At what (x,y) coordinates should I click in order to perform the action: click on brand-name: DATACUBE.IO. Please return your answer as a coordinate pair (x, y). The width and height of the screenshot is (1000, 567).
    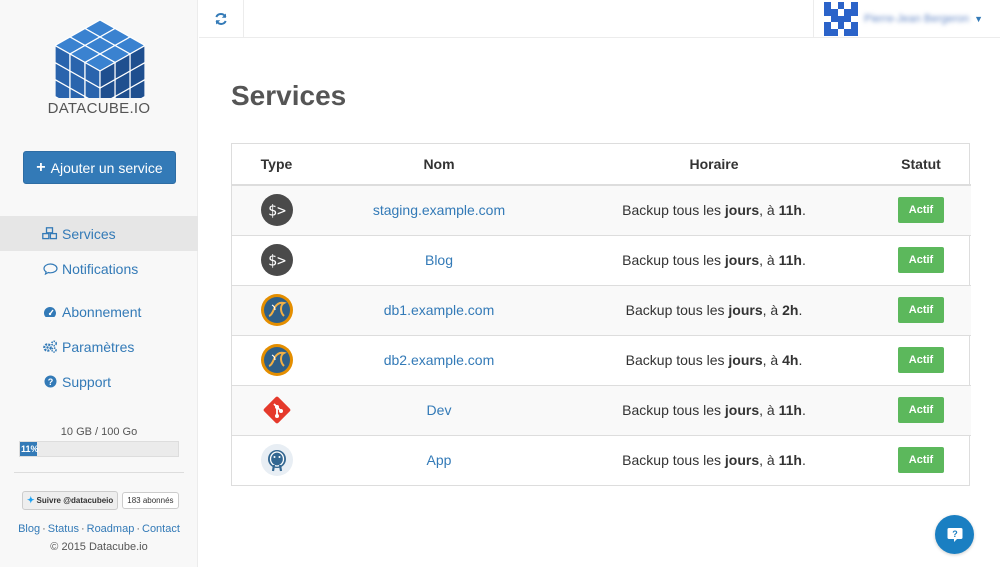
    Looking at the image, I should click on (99, 108).